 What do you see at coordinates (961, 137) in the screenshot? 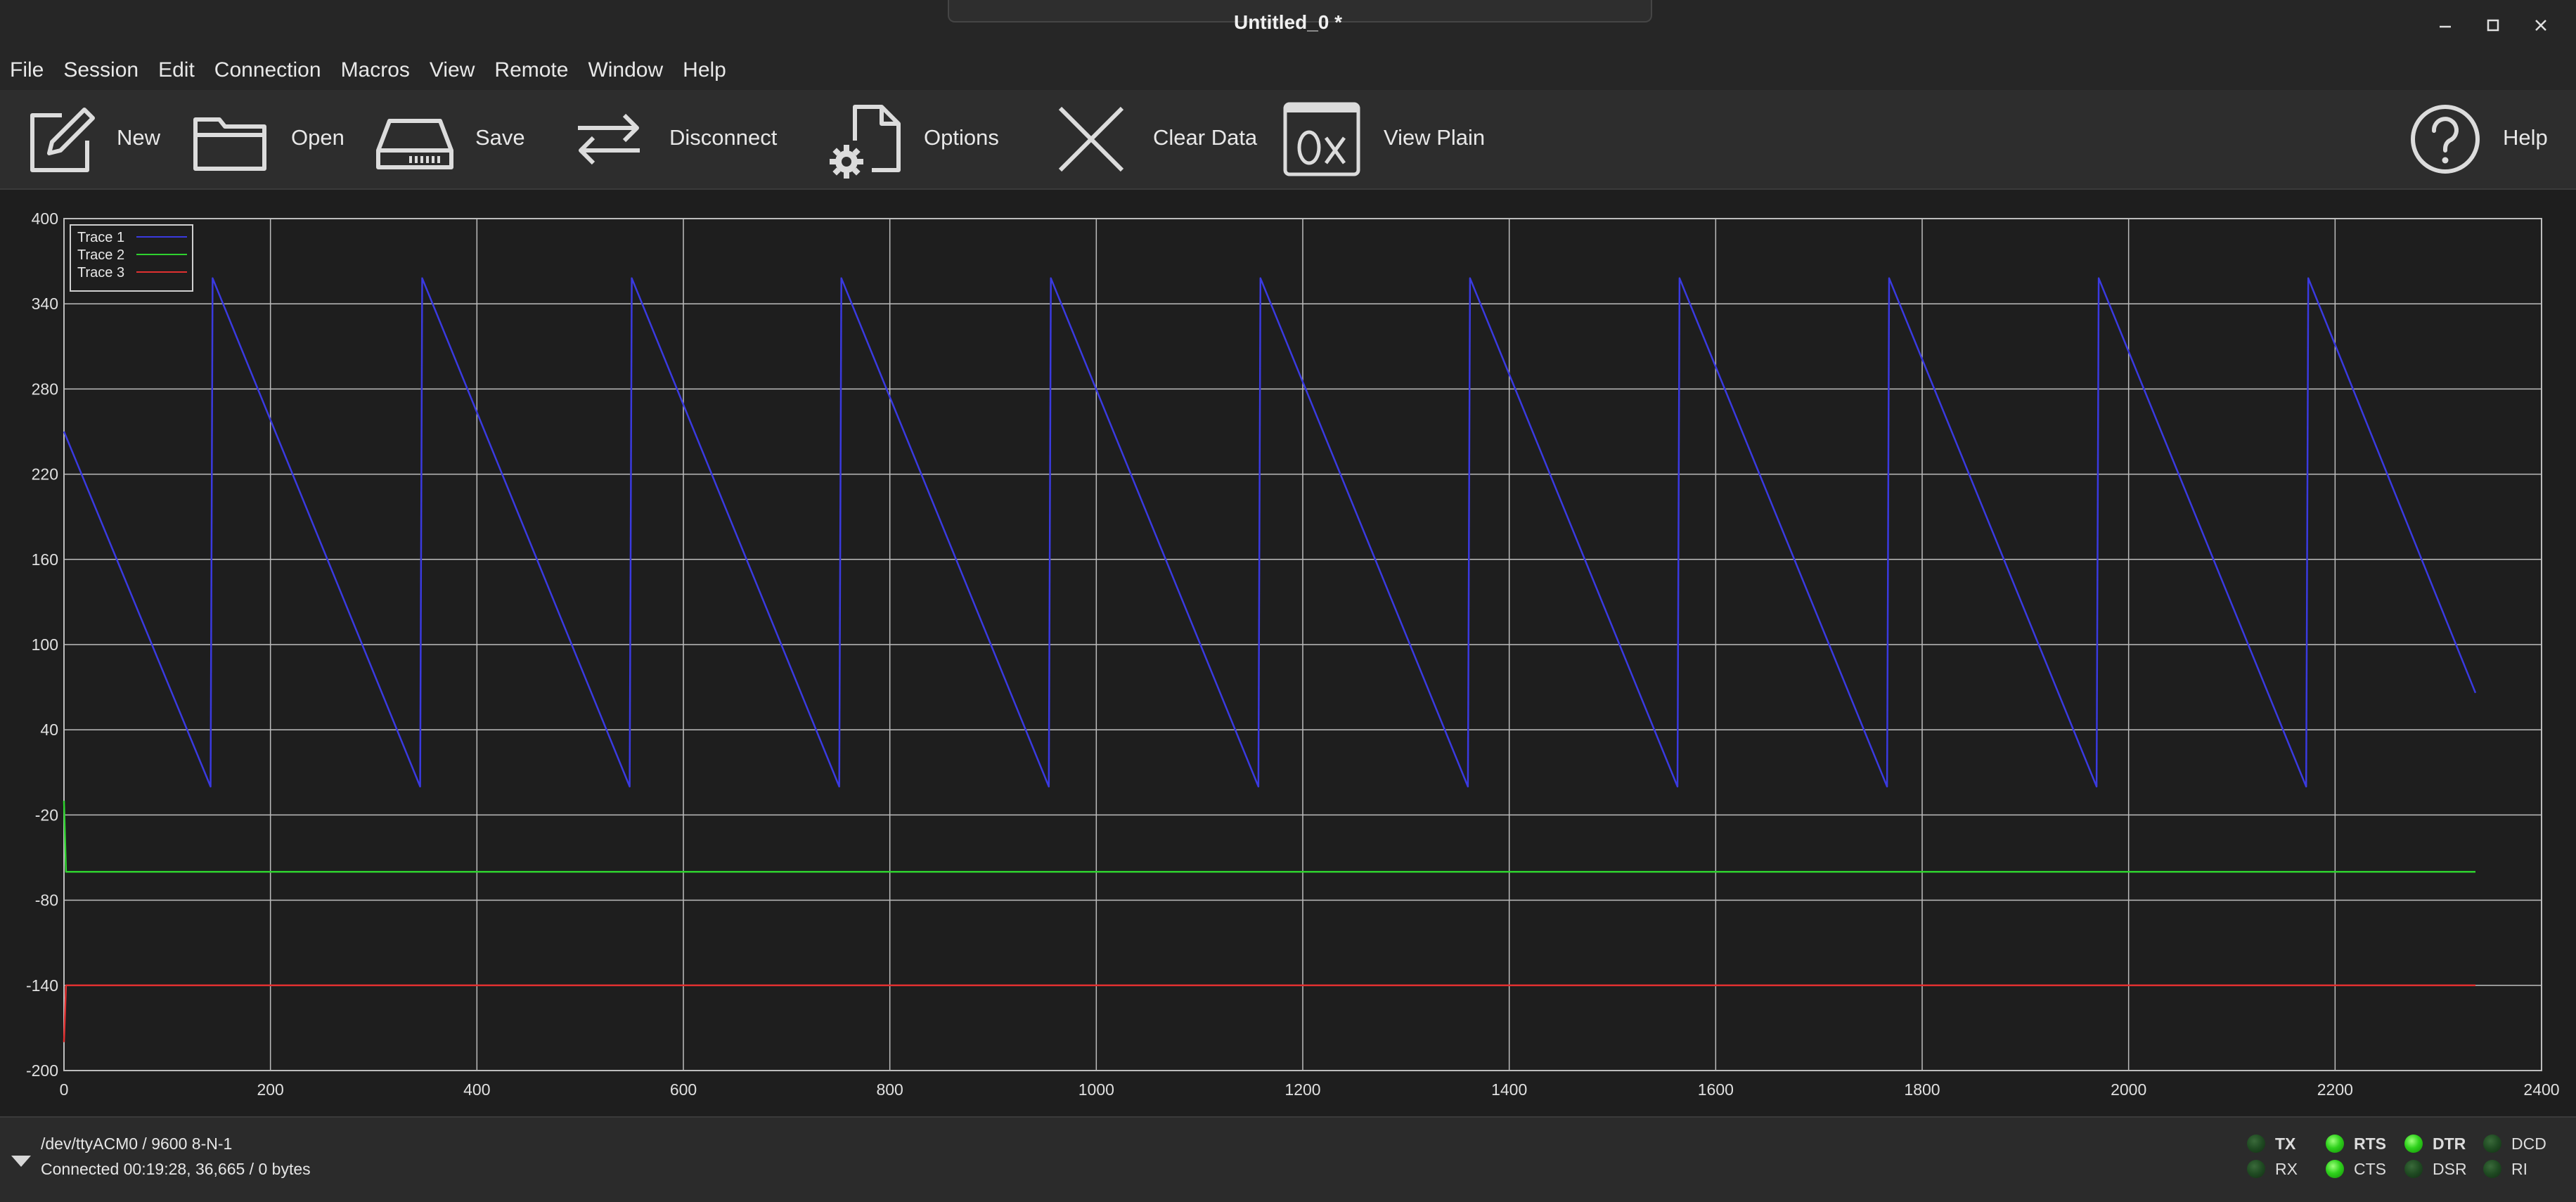
I see `options-label: Options` at bounding box center [961, 137].